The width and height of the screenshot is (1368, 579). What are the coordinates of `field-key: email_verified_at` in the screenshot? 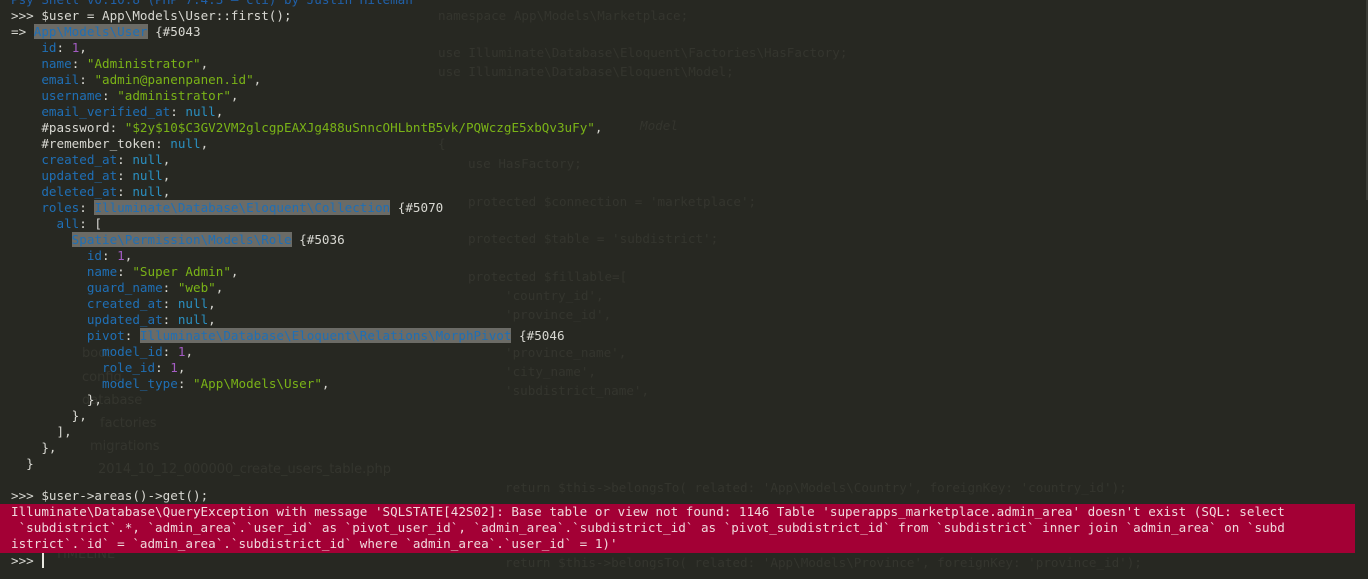 It's located at (106, 111).